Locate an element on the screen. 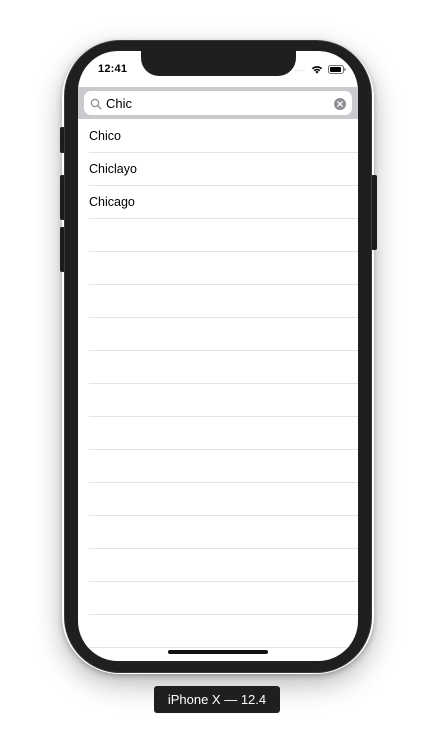 The width and height of the screenshot is (436, 749). search-bar is located at coordinates (218, 103).